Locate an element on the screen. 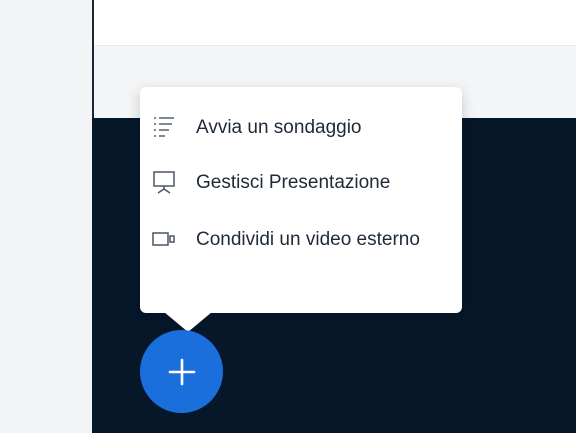 This screenshot has height=433, width=576. menu-item-label: Gestisci Presentazione is located at coordinates (293, 182).